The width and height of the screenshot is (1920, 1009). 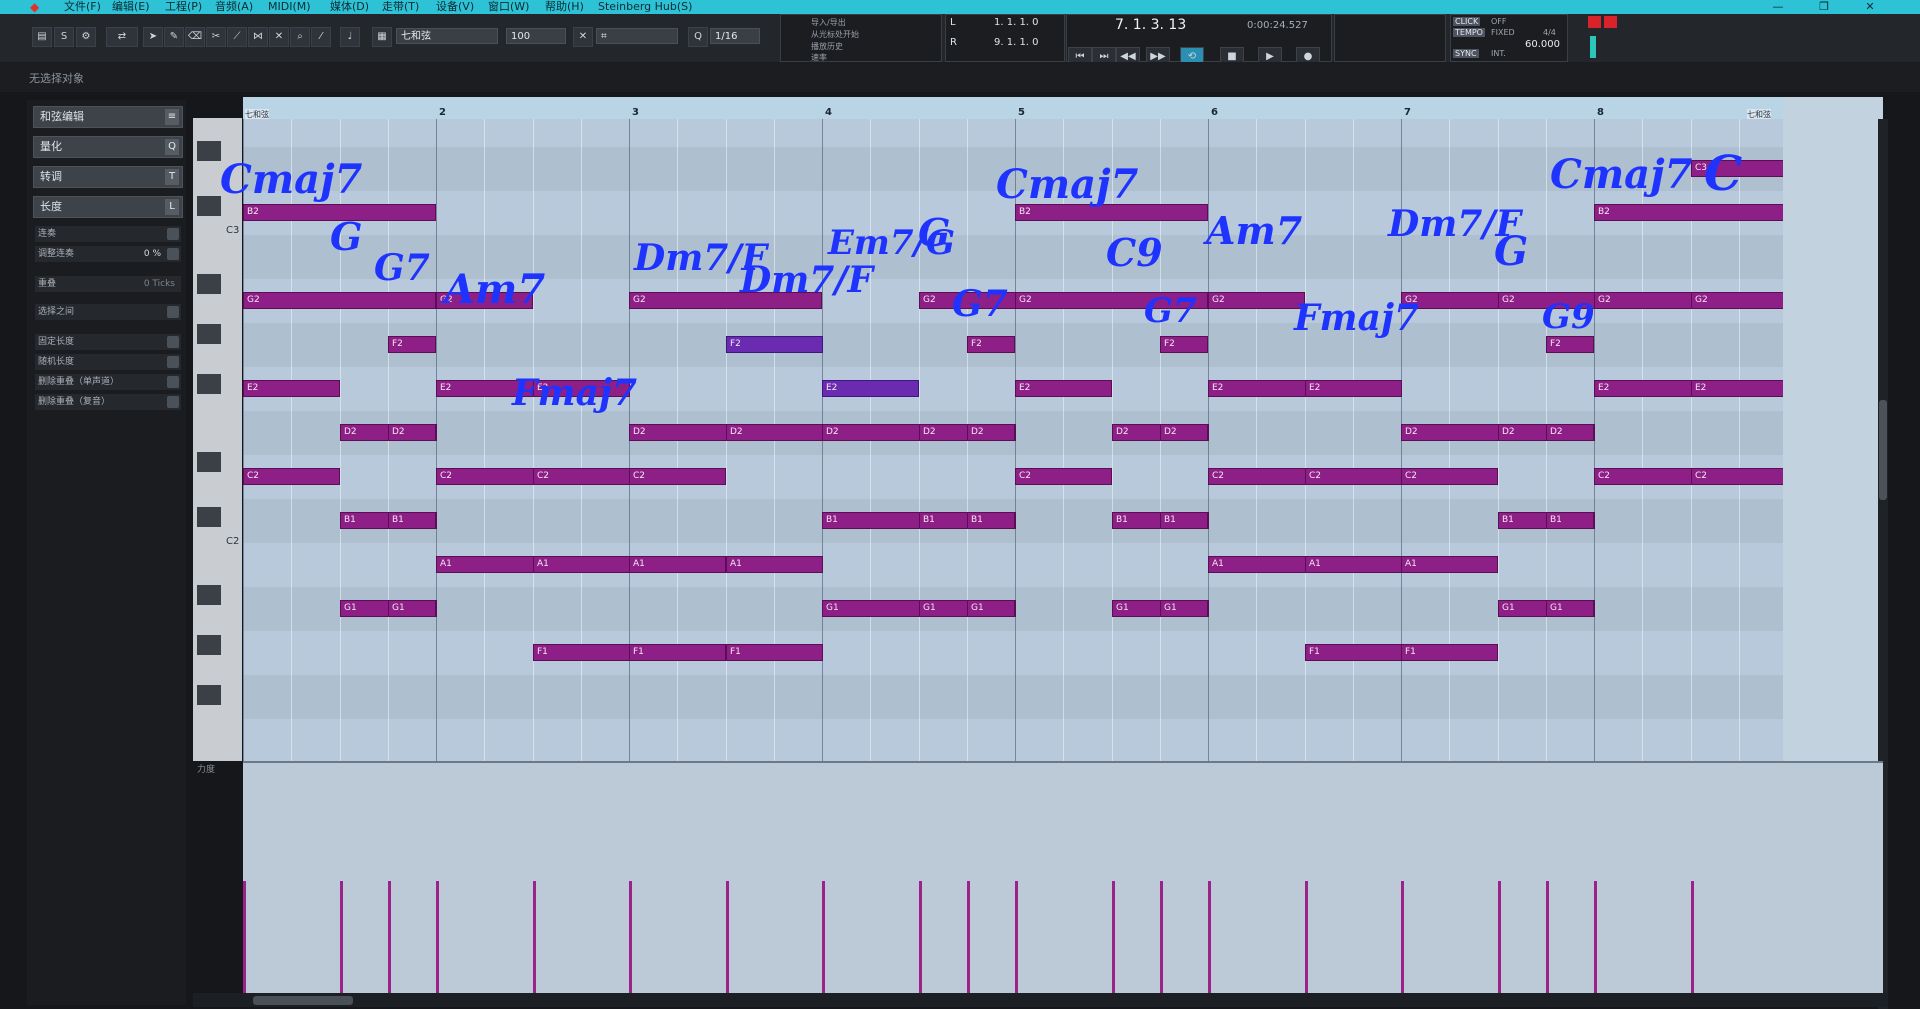 I want to click on menu-media: 媒体(D), so click(x=349, y=7).